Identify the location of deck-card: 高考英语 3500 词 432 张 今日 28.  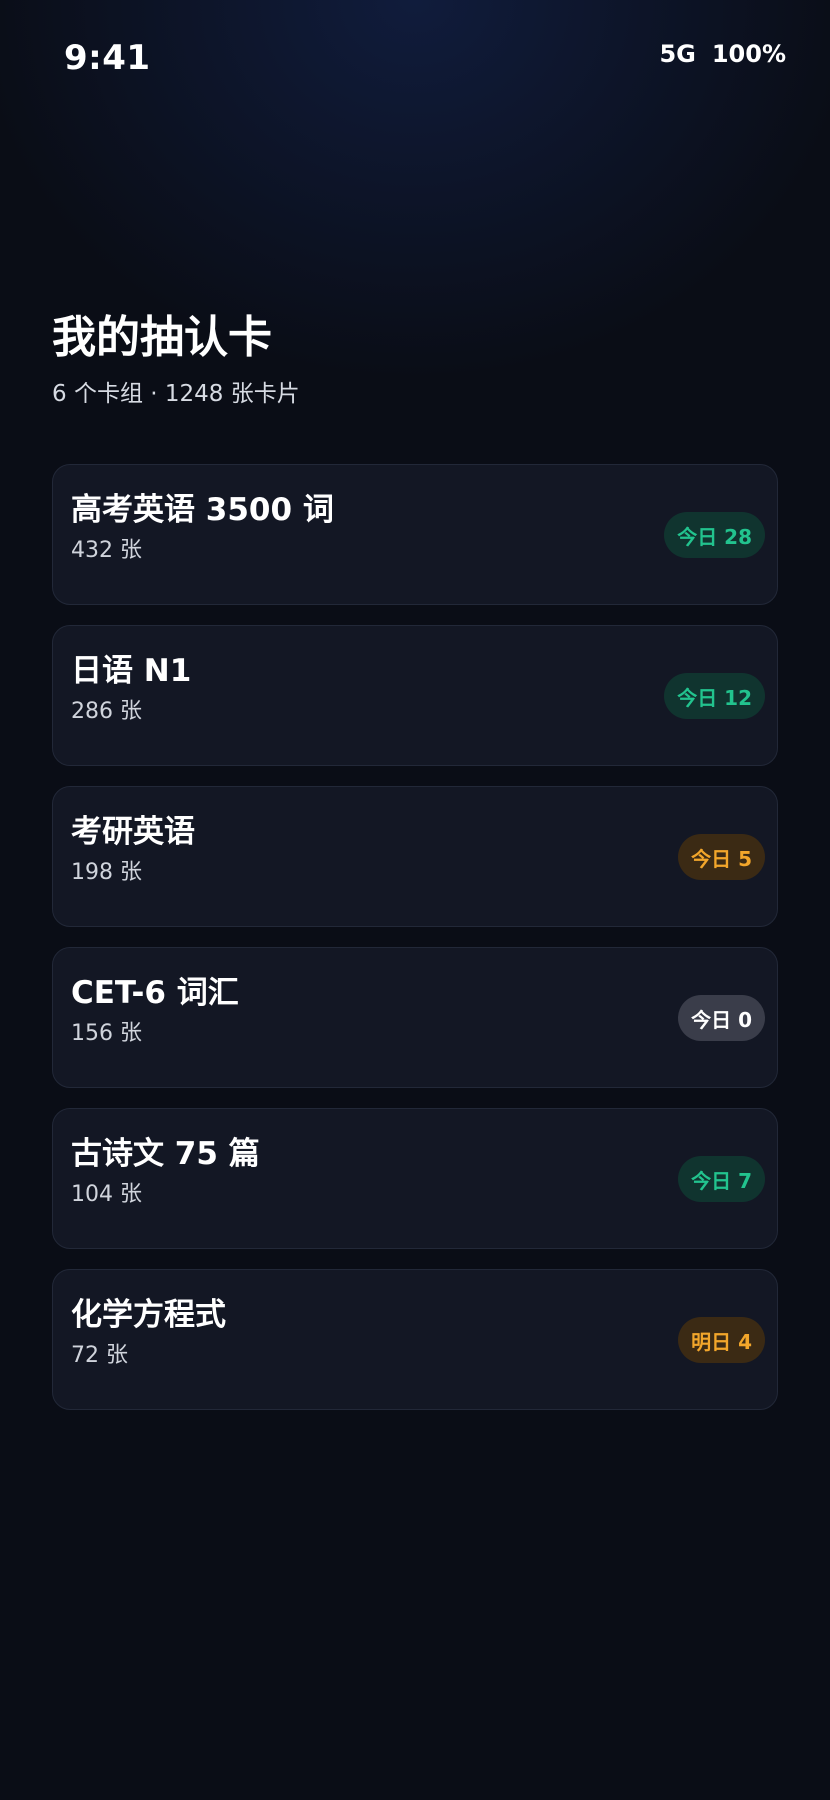
(415, 534).